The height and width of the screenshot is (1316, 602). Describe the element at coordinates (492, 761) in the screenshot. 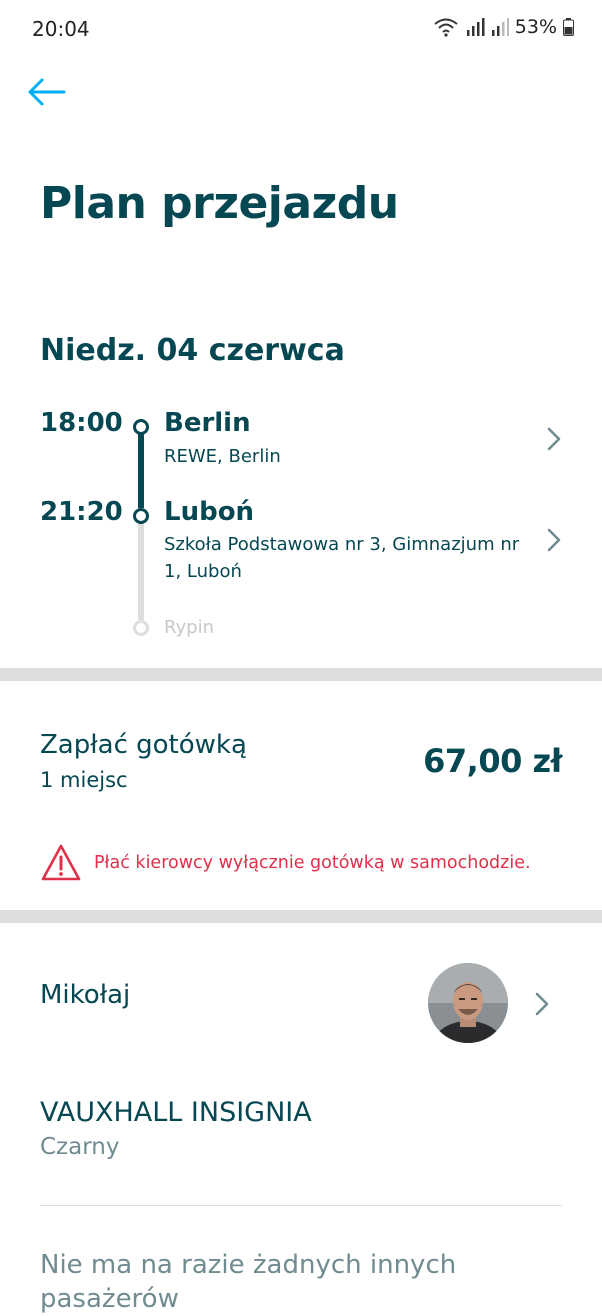

I see `price: 67,00 zł` at that location.